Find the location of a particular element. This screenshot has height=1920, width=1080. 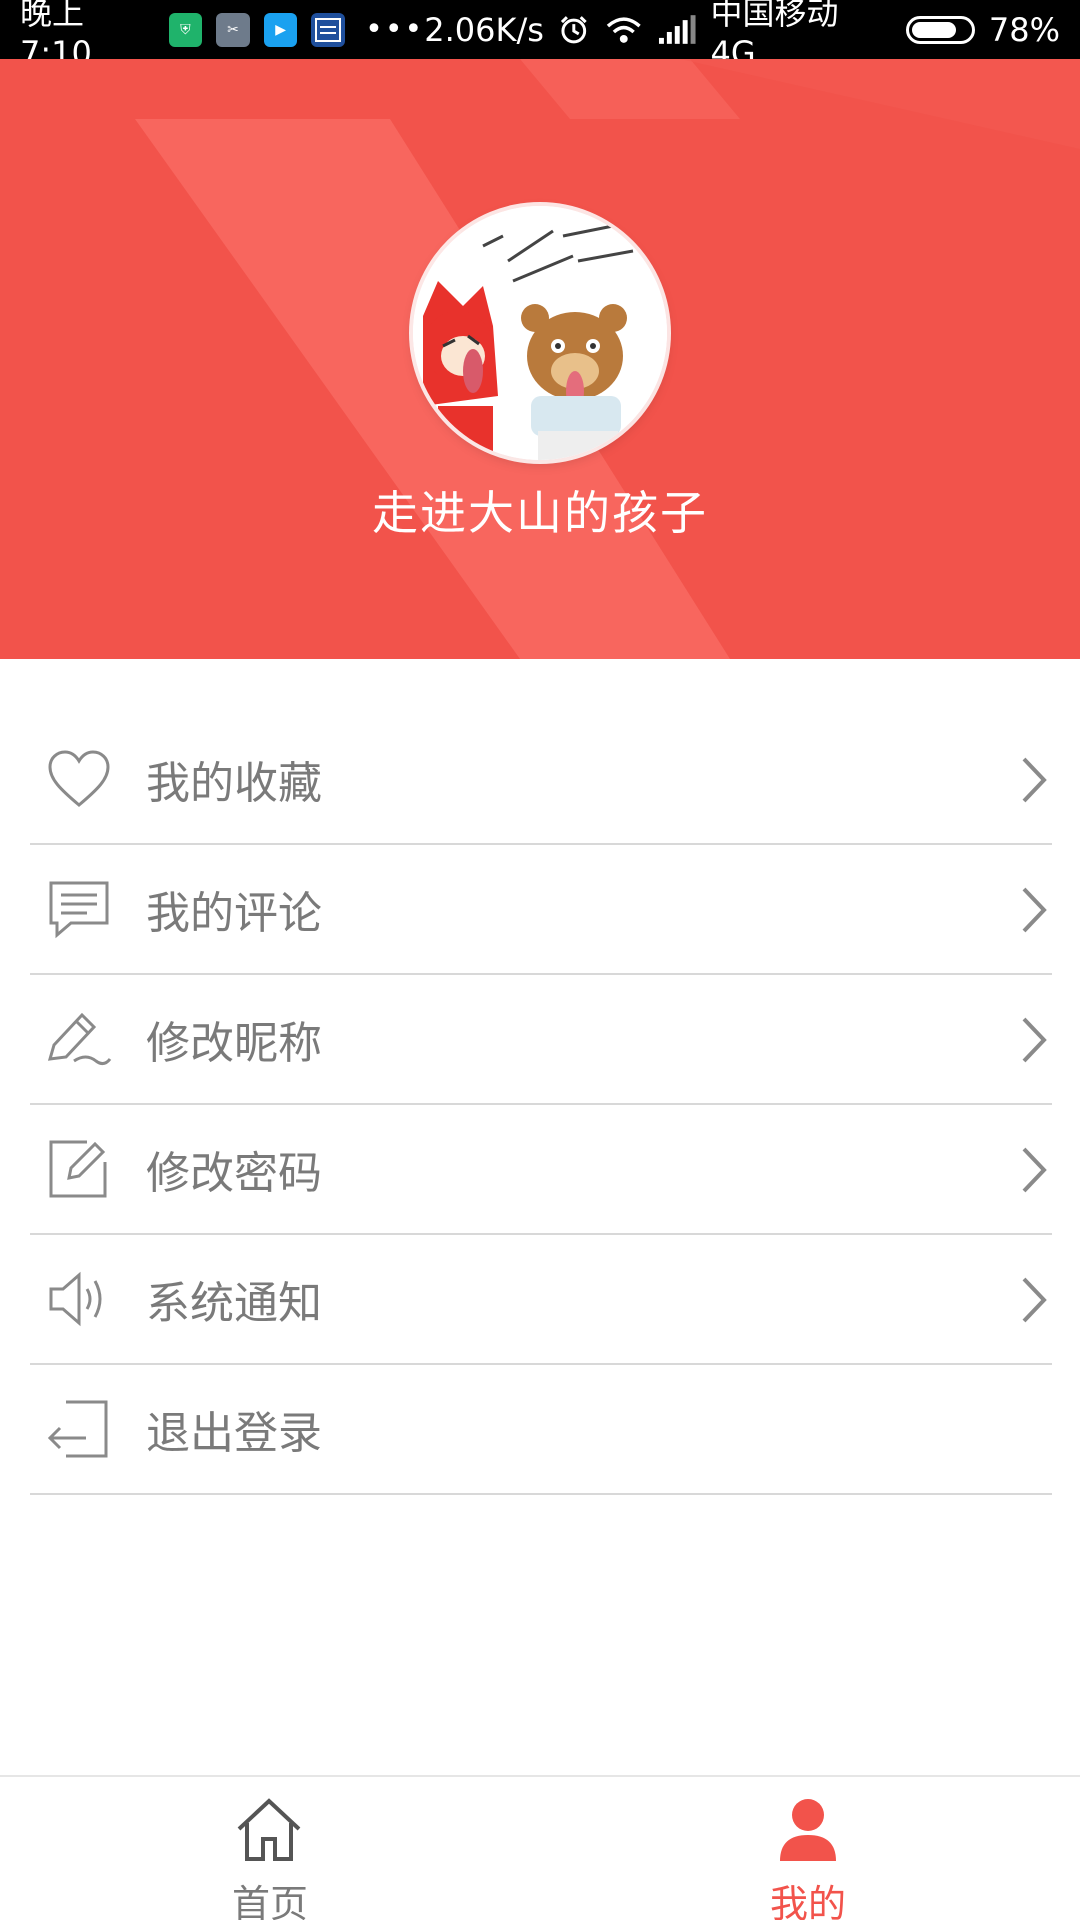

avatar-cartoon-image is located at coordinates (540, 333).